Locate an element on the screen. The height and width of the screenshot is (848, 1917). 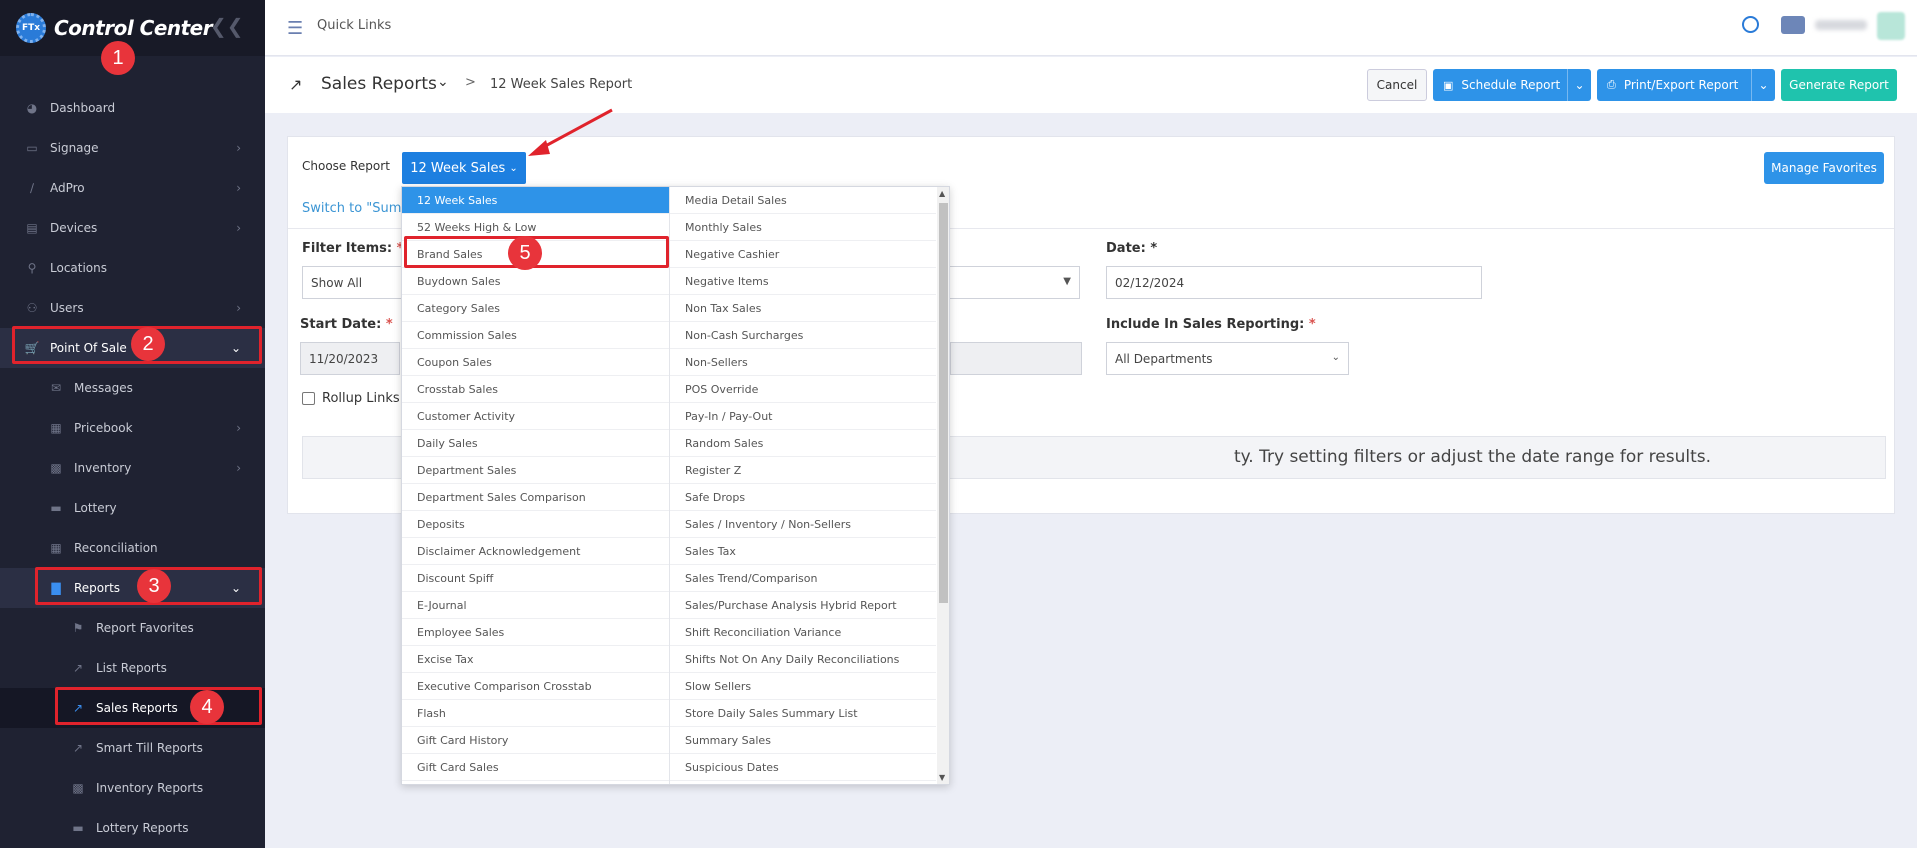
sidebar-item-smart-till-reports: ↗ Smart Till Reports is located at coordinates (132, 748).